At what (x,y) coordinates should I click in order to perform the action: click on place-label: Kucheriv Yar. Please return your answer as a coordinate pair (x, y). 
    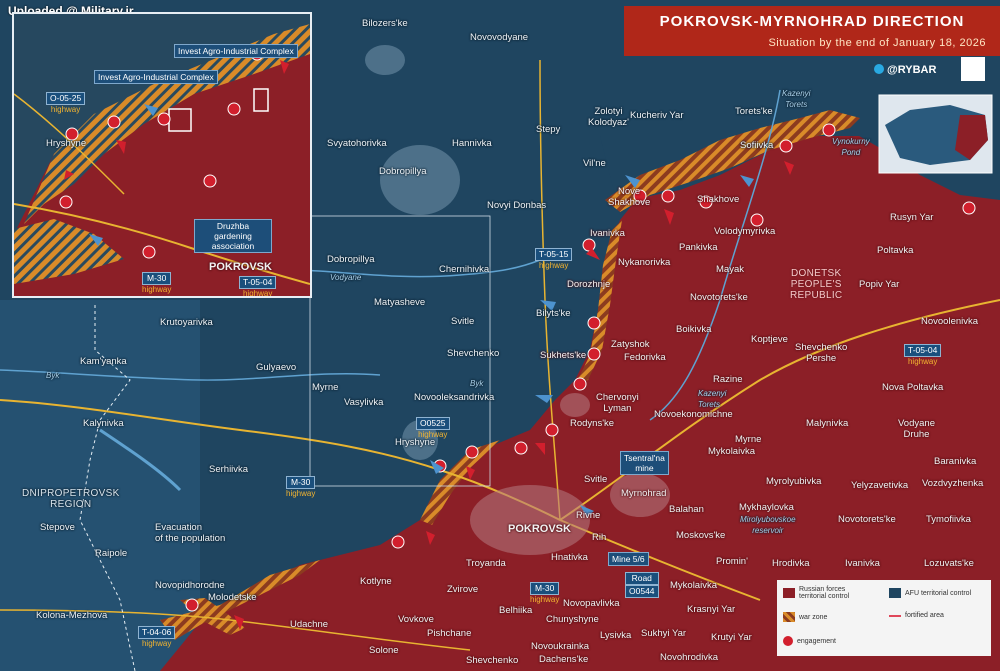
    Looking at the image, I should click on (657, 115).